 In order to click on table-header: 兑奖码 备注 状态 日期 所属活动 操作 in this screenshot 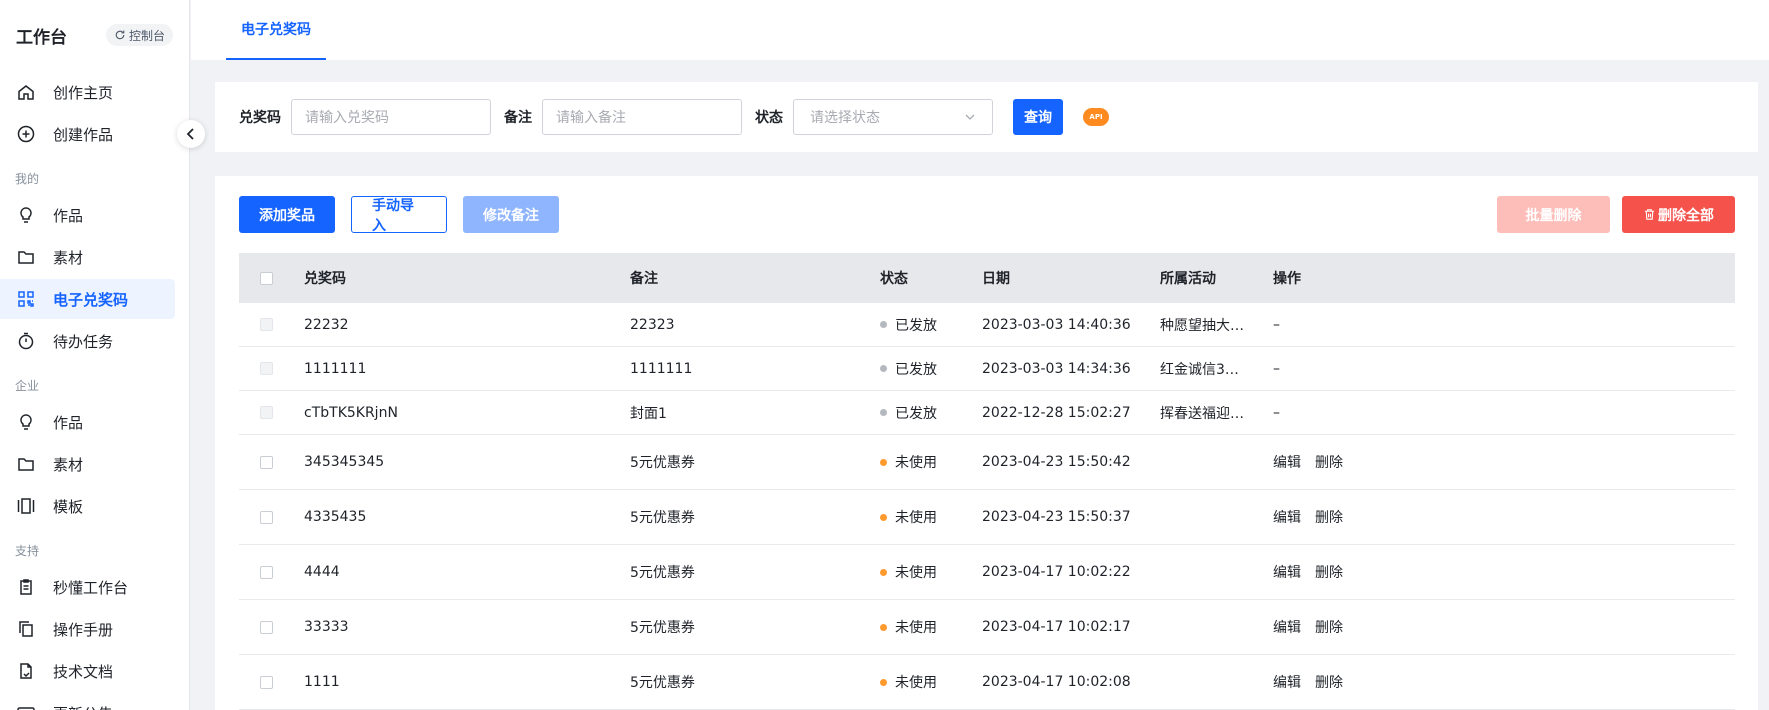, I will do `click(987, 278)`.